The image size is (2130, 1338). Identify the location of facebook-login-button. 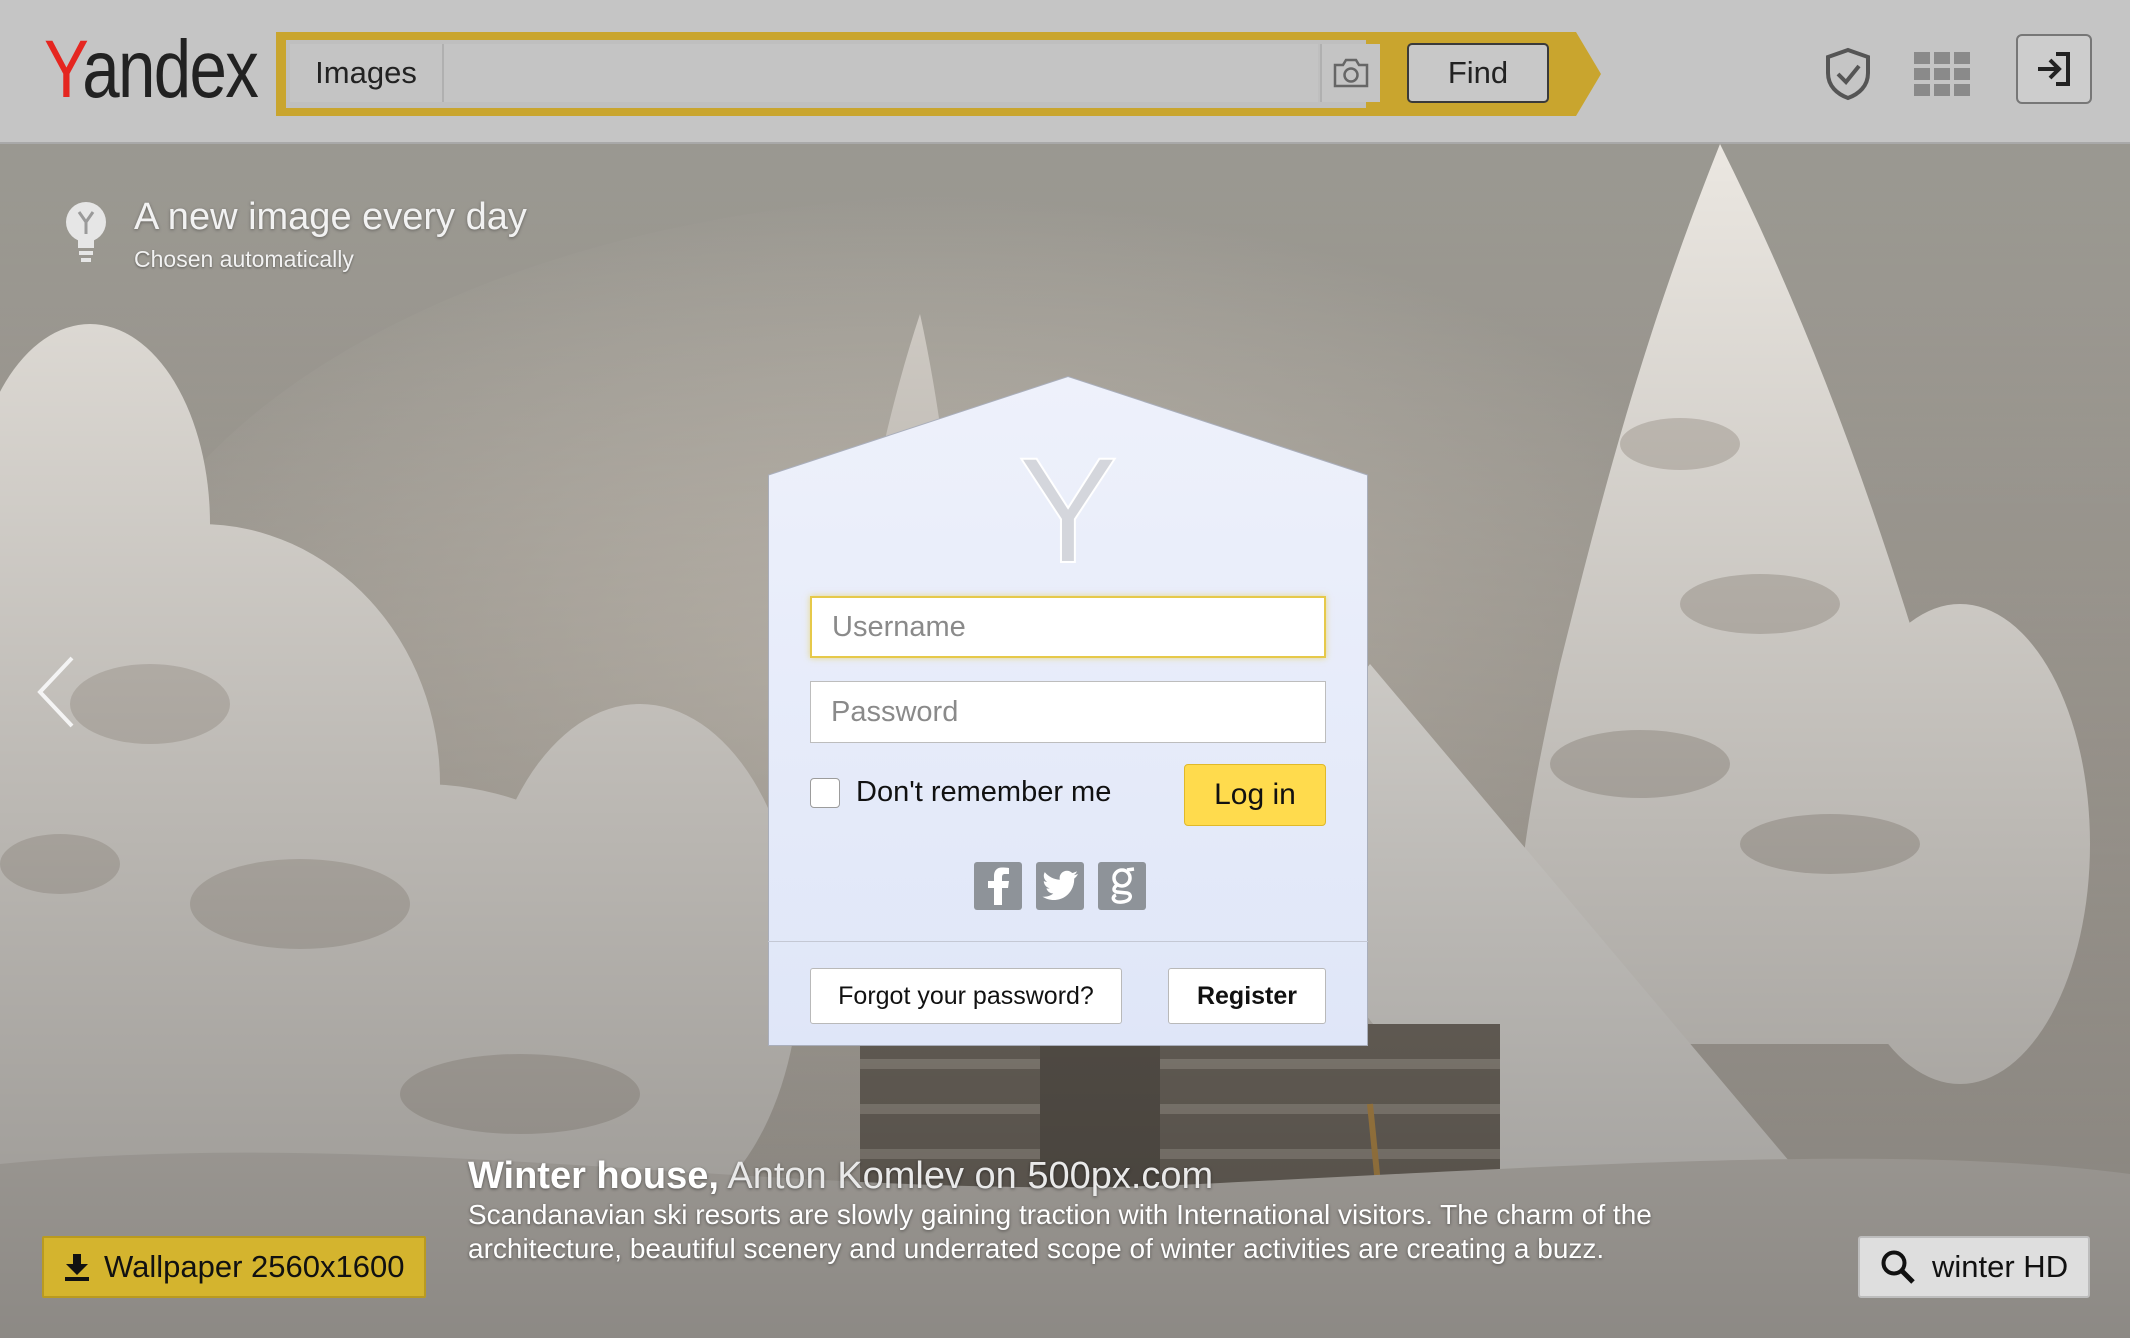
(998, 886).